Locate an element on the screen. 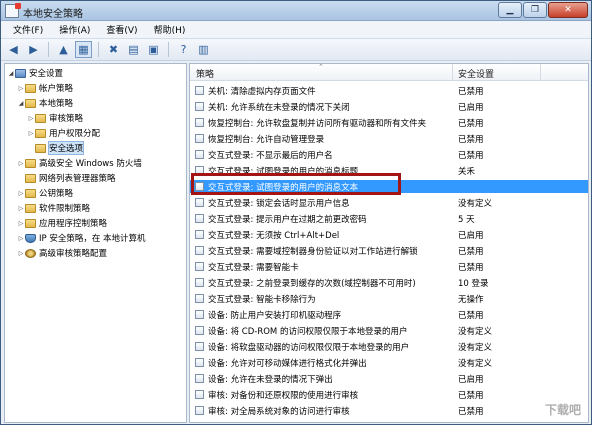 This screenshot has width=592, height=425. table-row: 交互式登录: 锁定会话时显示用户信息 没有定义 is located at coordinates (389, 202).